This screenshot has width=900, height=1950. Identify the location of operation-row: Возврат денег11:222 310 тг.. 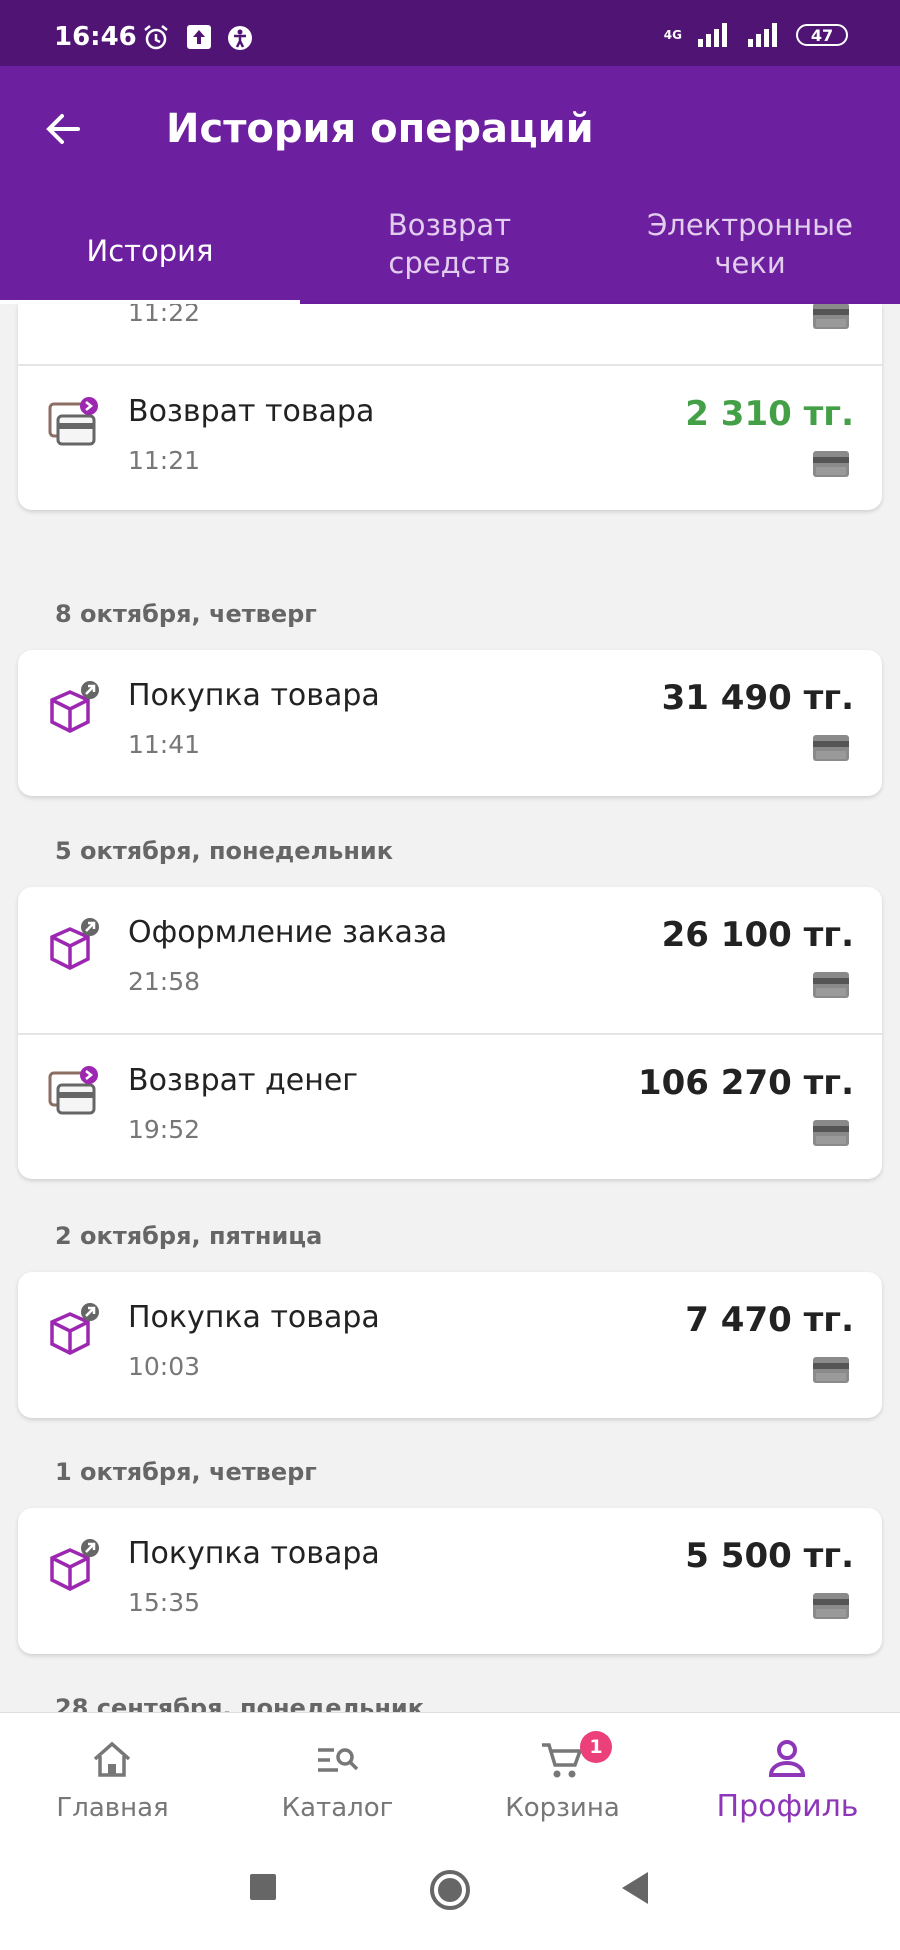
(450, 334).